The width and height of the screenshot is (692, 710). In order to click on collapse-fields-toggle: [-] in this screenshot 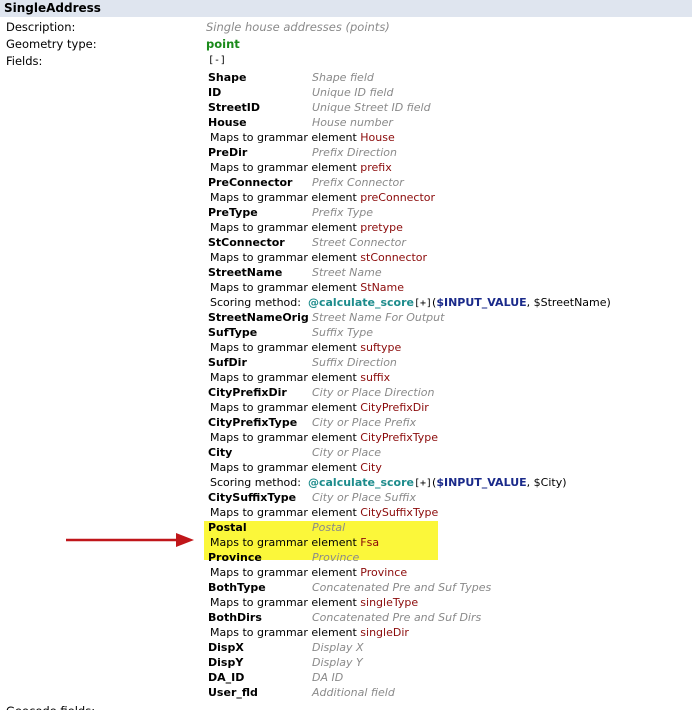, I will do `click(217, 60)`.